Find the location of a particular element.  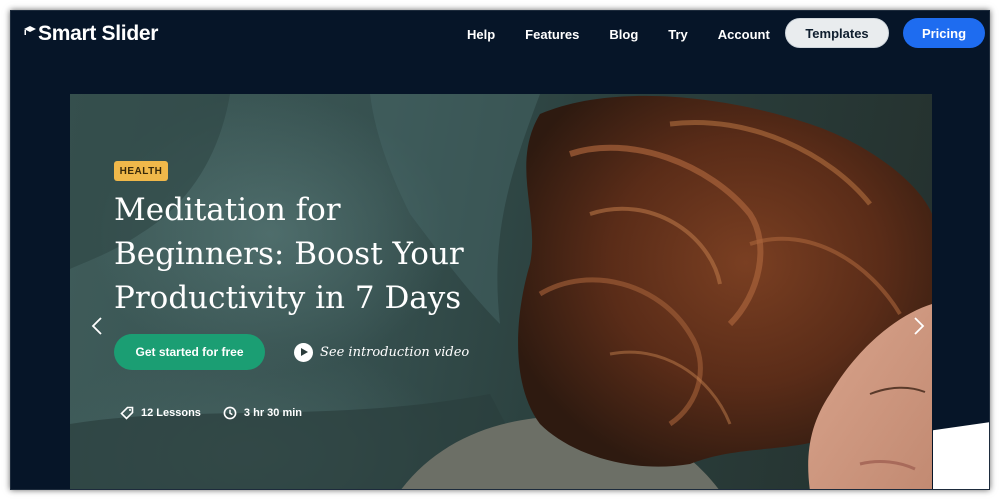

slider-prev-arrow is located at coordinates (98, 326).